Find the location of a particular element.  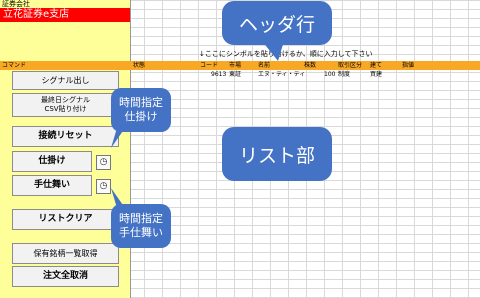

callout-timed-exit: 時間指定 手仕舞い is located at coordinates (141, 218).